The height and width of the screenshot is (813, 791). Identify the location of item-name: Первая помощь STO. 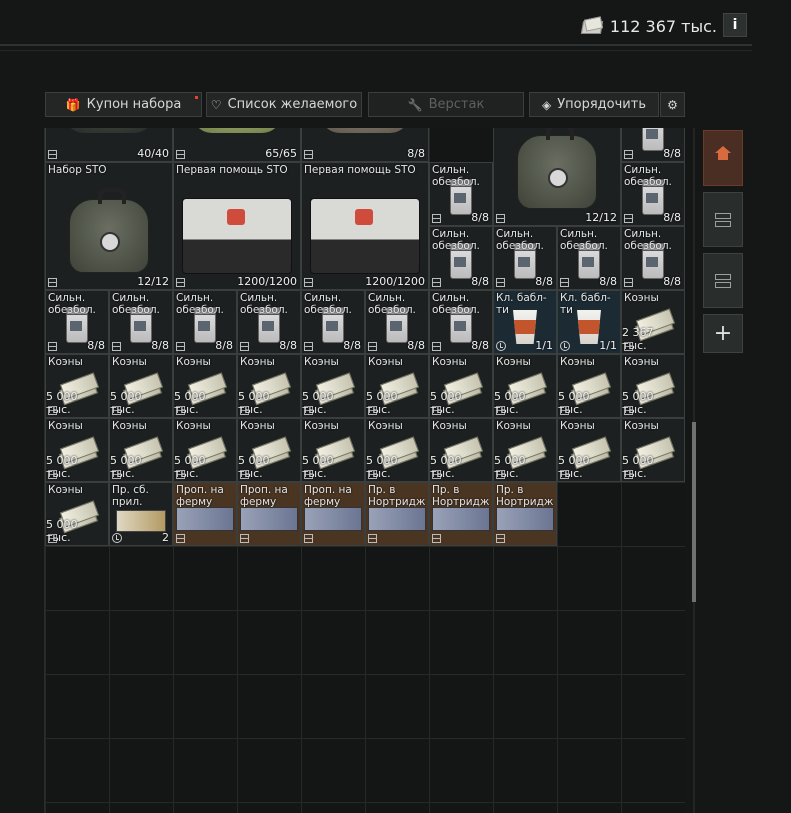
(232, 170).